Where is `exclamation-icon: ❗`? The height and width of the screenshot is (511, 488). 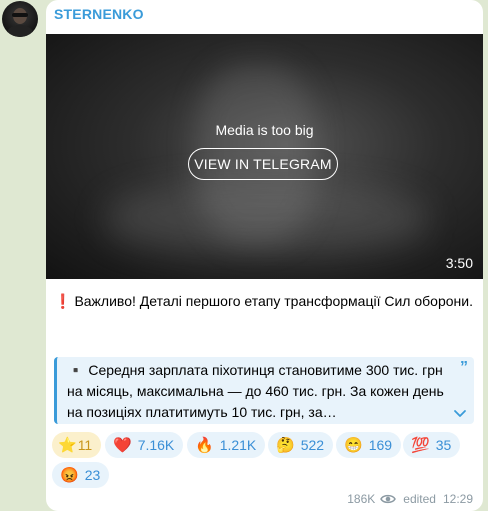 exclamation-icon: ❗ is located at coordinates (63, 301).